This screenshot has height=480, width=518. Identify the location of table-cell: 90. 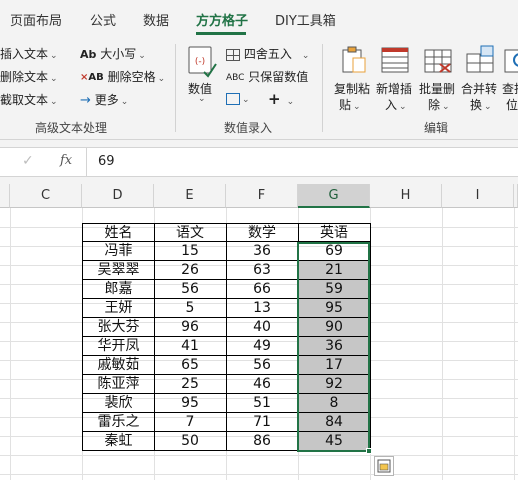
(334, 327).